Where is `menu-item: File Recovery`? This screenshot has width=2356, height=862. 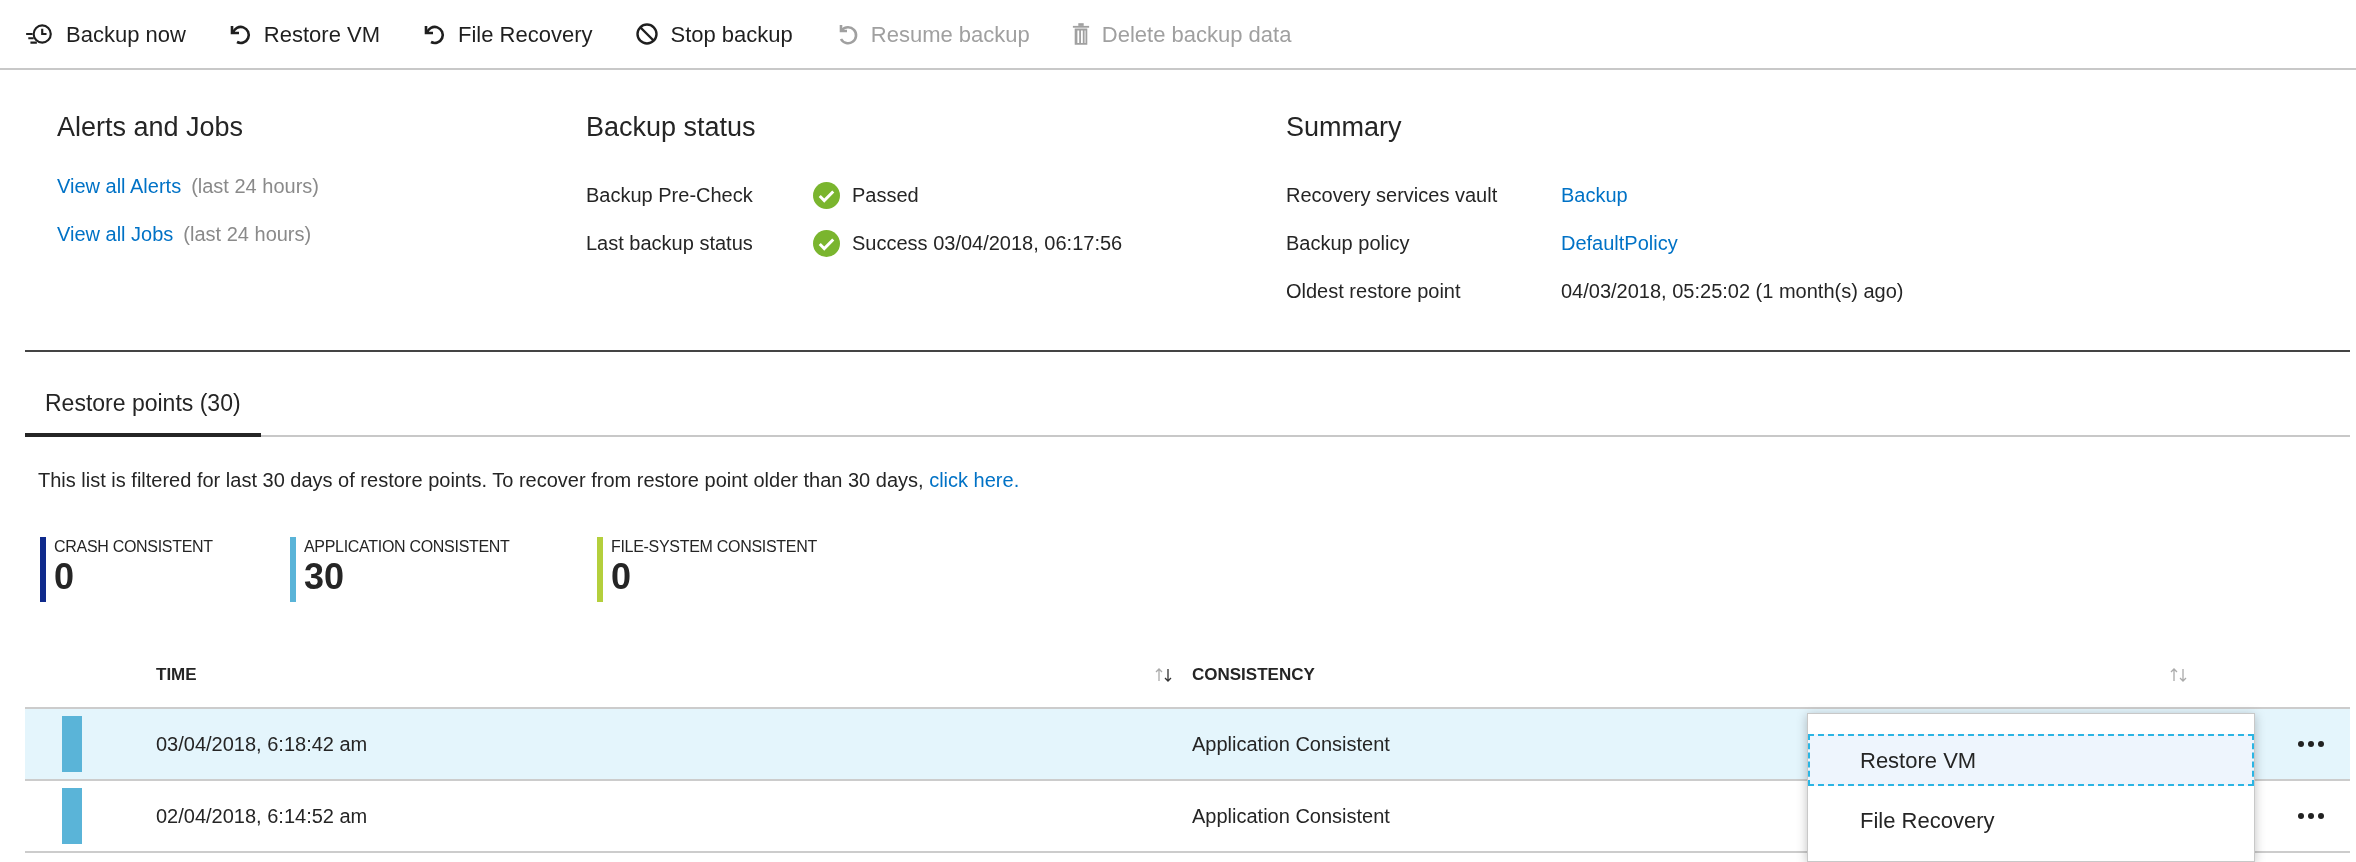
menu-item: File Recovery is located at coordinates (2031, 820).